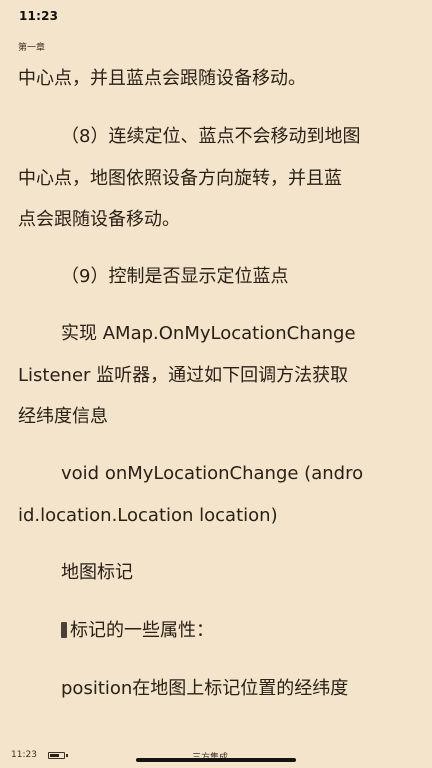 Image resolution: width=432 pixels, height=768 pixels. I want to click on text-line: position在地图上标记位置的经纬度, so click(205, 688).